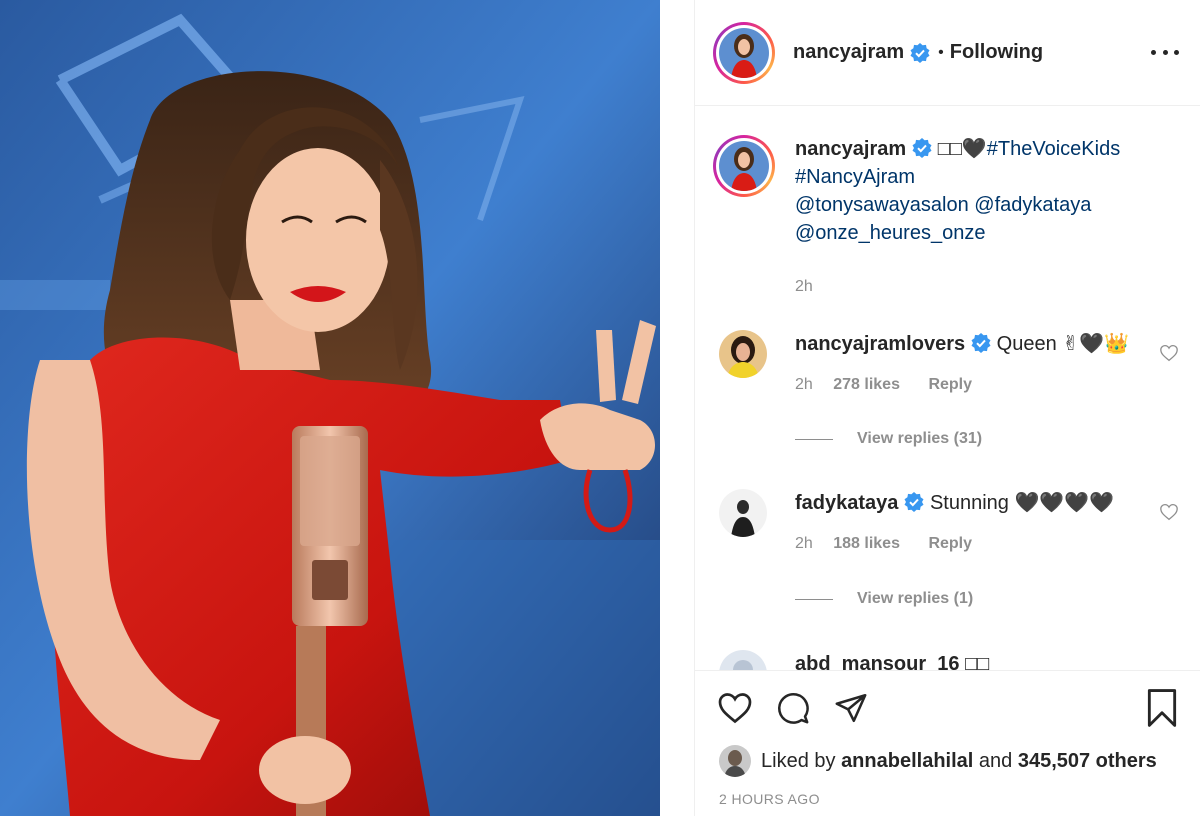 Image resolution: width=1200 pixels, height=816 pixels. I want to click on more-options-icon, so click(1165, 52).